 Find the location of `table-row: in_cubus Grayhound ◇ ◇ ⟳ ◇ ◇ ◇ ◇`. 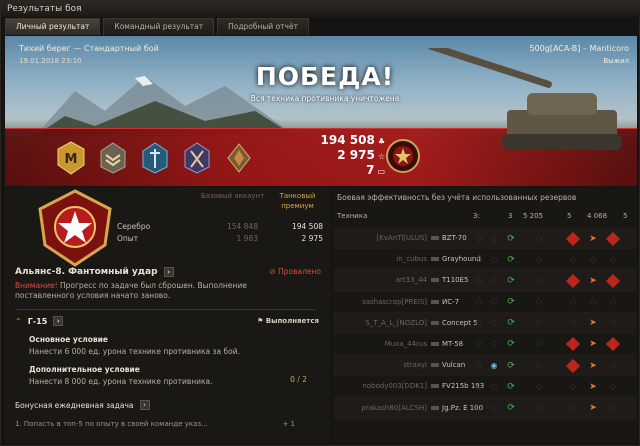

table-row: in_cubus Grayhound ◇ ◇ ⟳ ◇ ◇ ◇ ◇ is located at coordinates (485, 260).